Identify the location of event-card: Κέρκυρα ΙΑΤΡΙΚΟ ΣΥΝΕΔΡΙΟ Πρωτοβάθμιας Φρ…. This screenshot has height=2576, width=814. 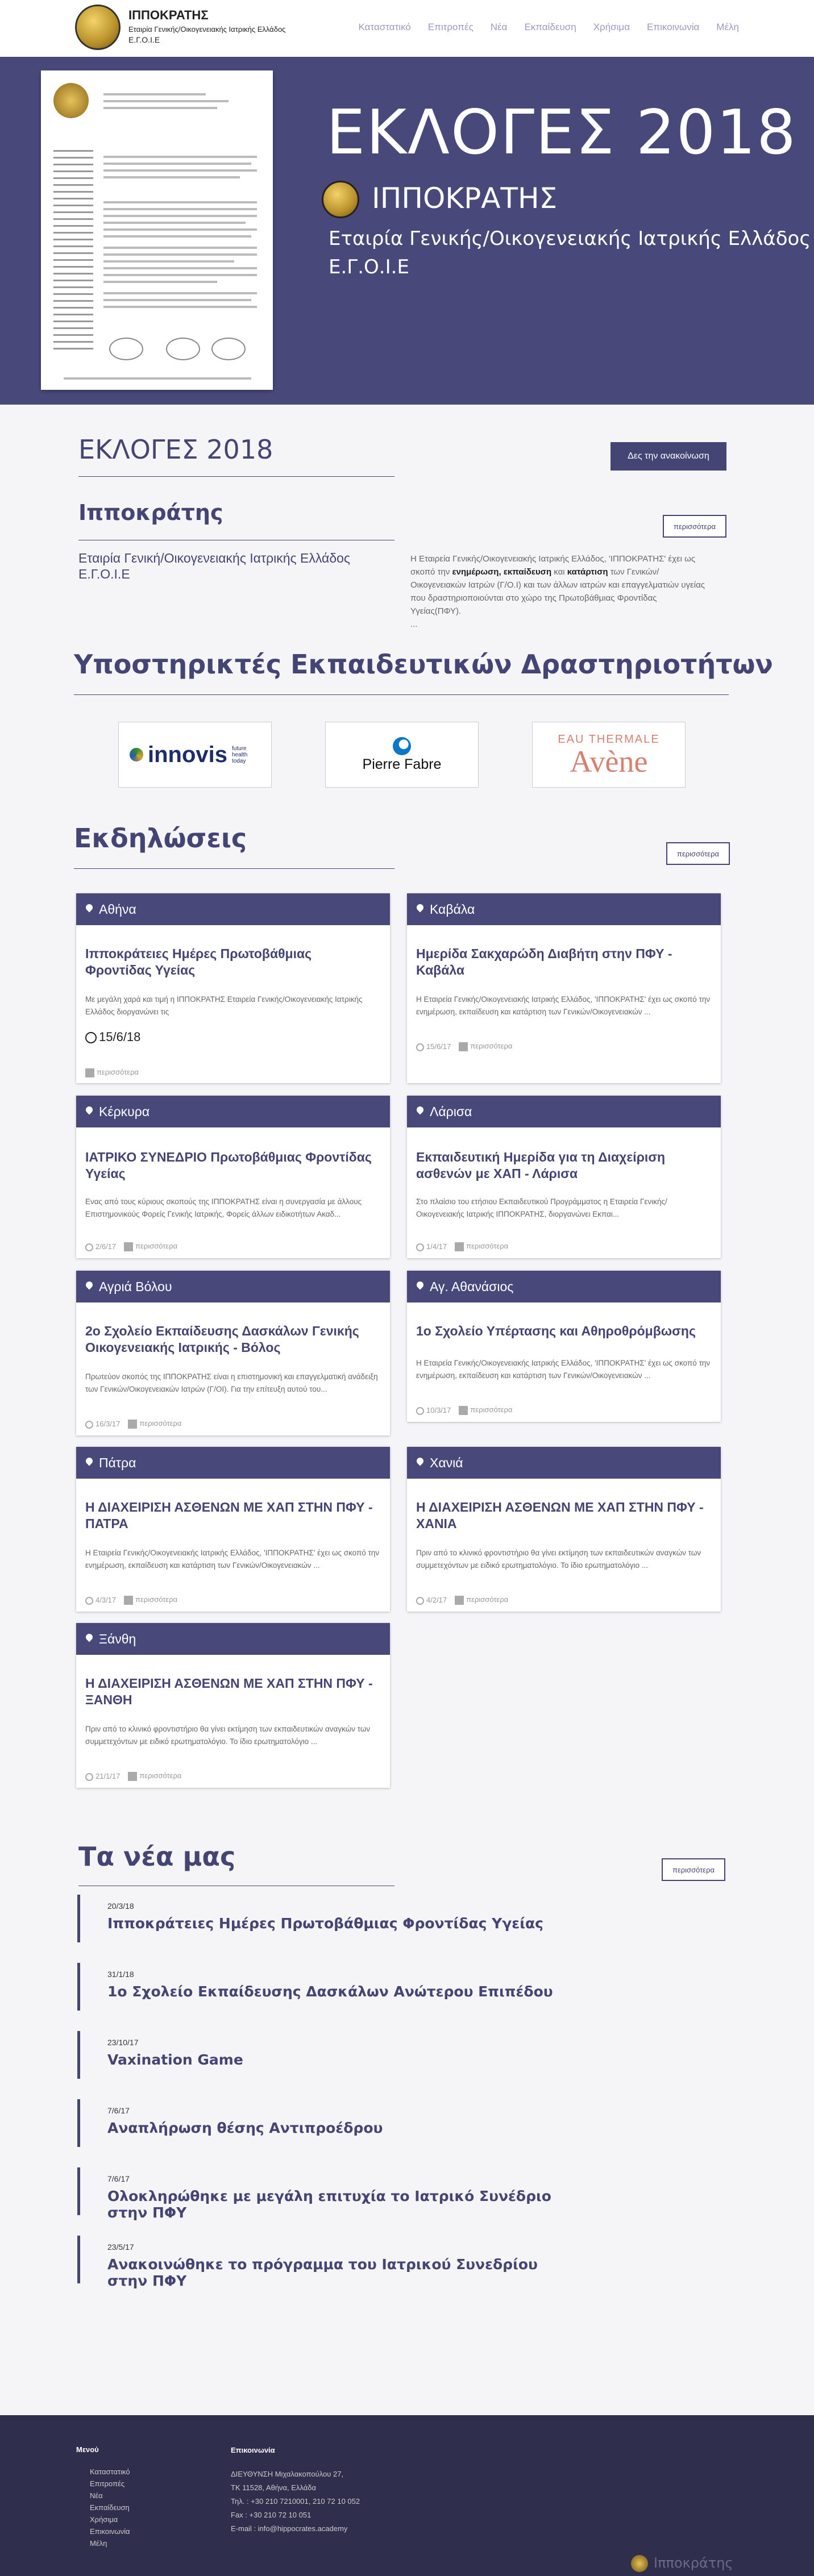
(233, 1177).